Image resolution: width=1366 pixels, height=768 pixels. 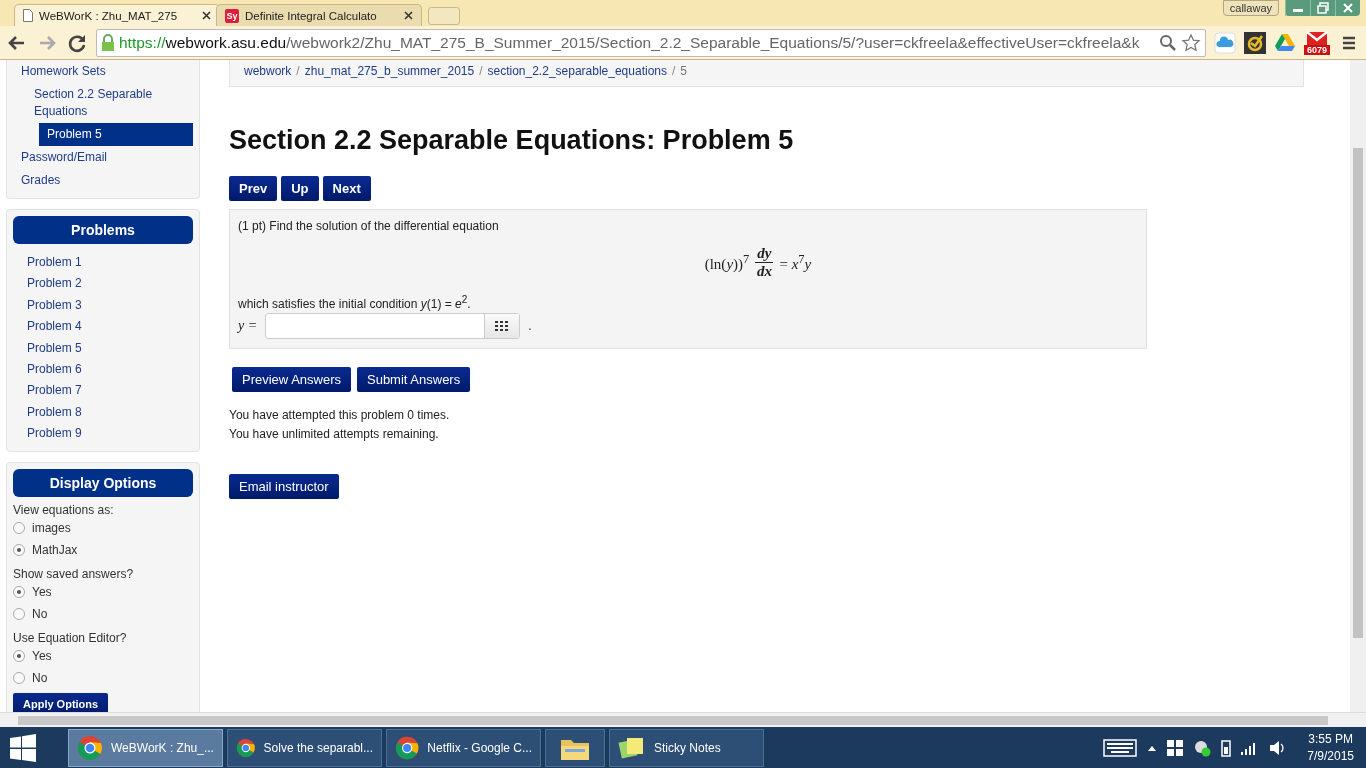 What do you see at coordinates (683, 71) in the screenshot?
I see `breadcrumb-current: 5` at bounding box center [683, 71].